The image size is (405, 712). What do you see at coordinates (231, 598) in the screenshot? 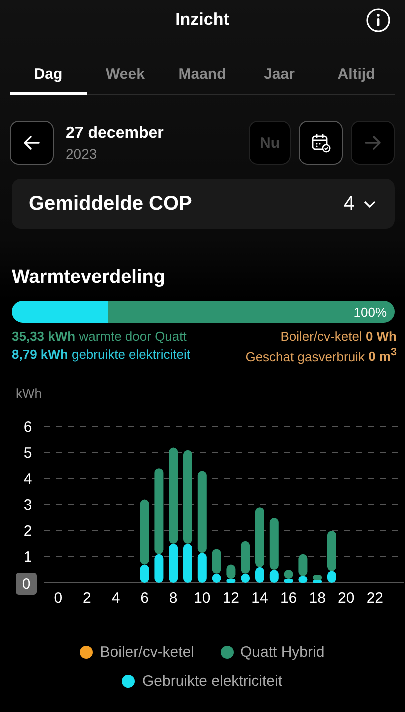
I see `x-tick-label: 12` at bounding box center [231, 598].